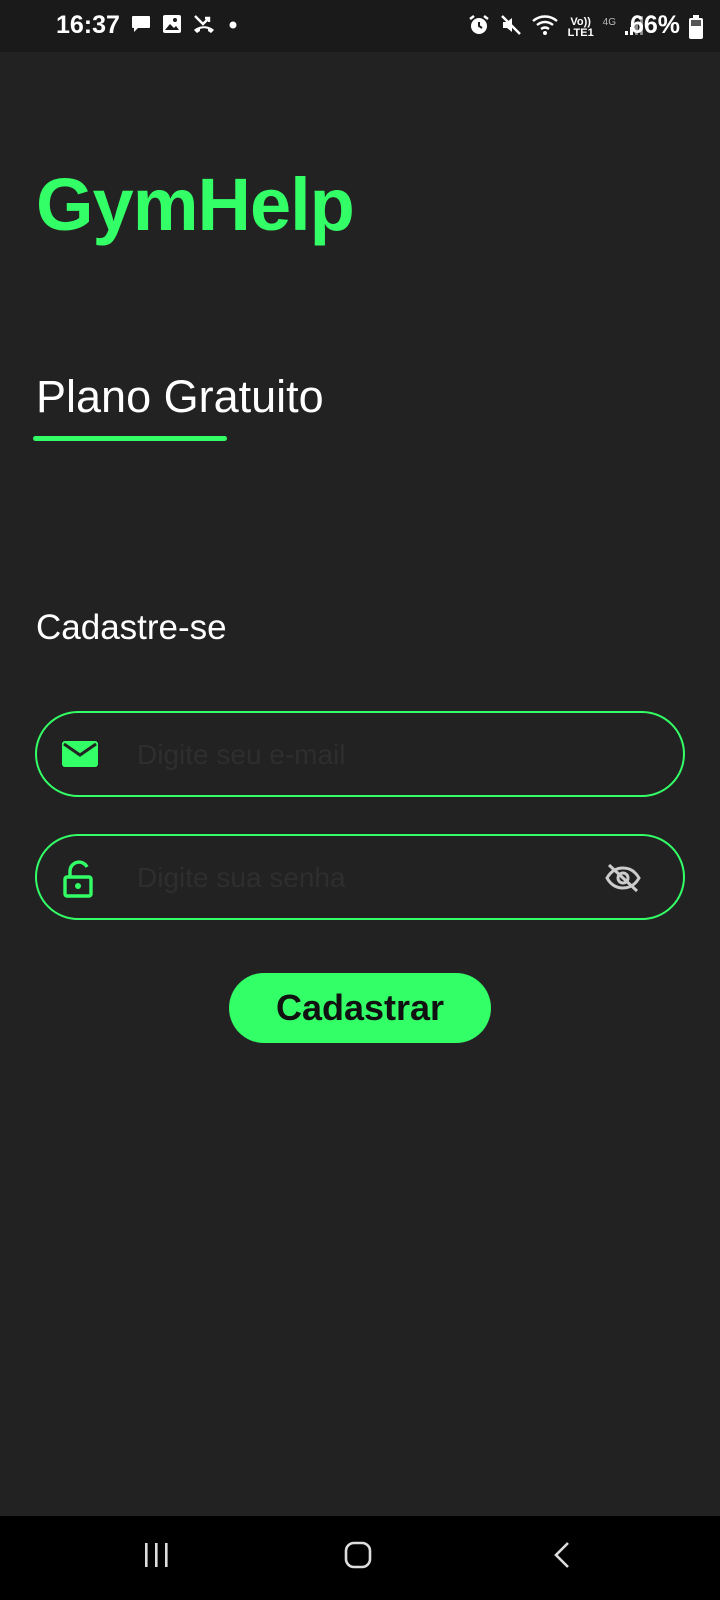 Image resolution: width=720 pixels, height=1600 pixels. I want to click on network-4g-label: 4G, so click(609, 22).